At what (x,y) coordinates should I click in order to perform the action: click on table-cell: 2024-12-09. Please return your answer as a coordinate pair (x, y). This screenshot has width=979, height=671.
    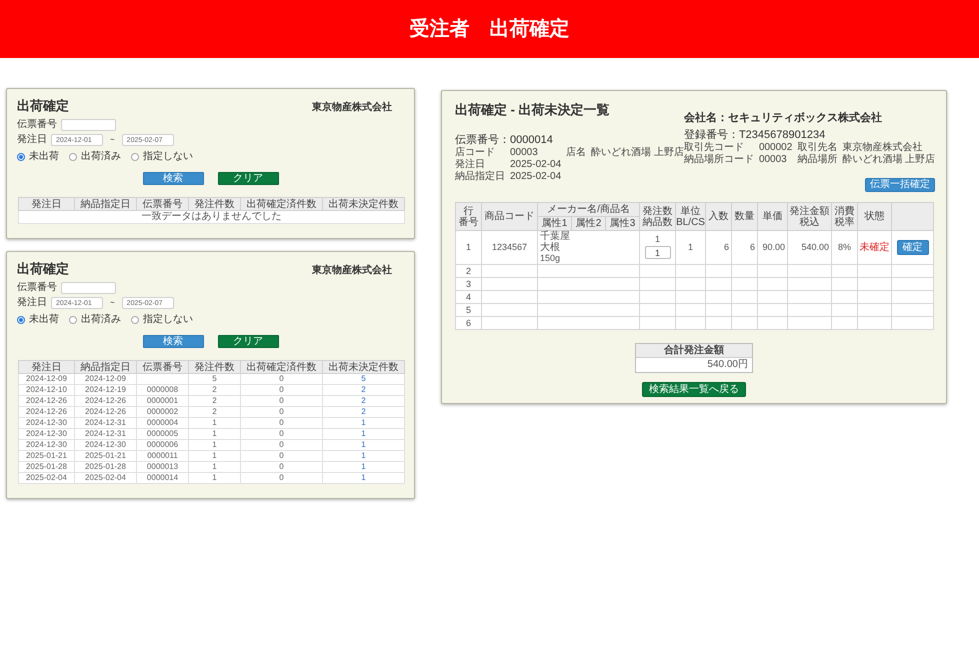
    Looking at the image, I should click on (46, 379).